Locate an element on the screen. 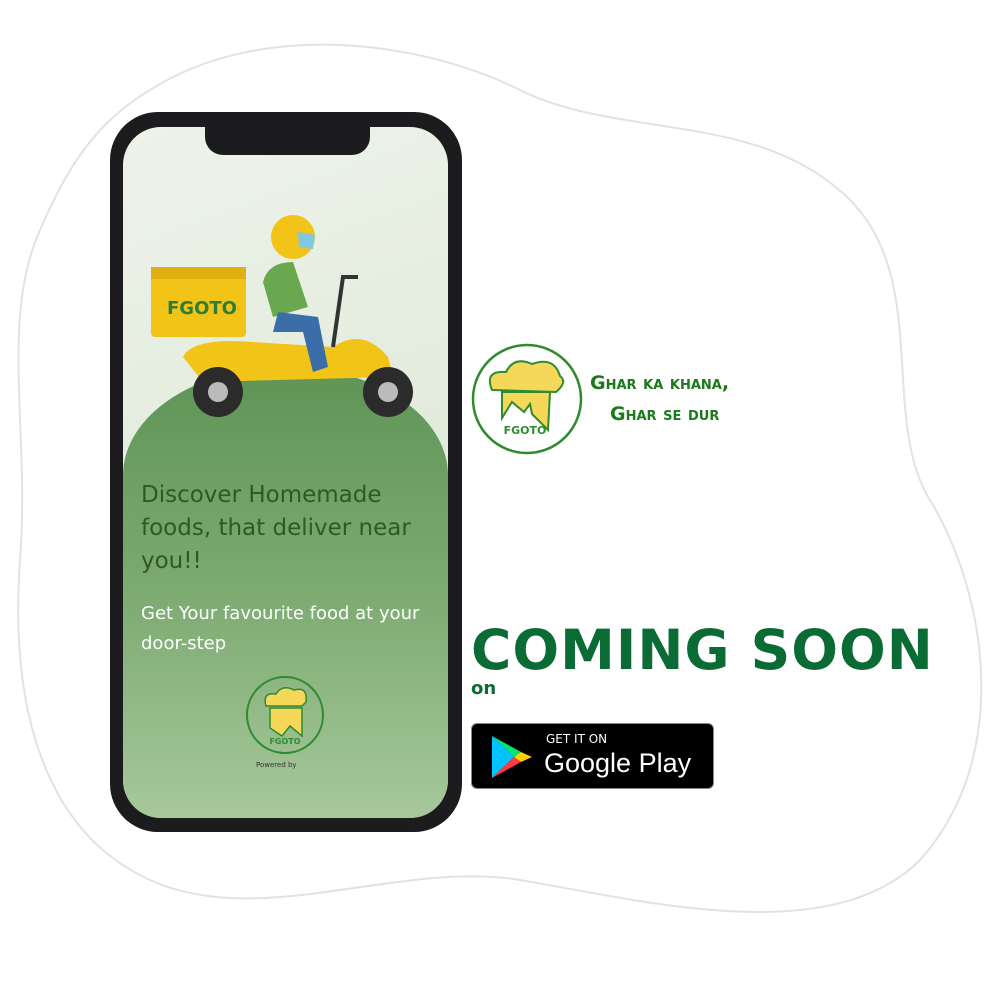 The width and height of the screenshot is (1000, 1000). badge-large-text: Google Play is located at coordinates (618, 763).